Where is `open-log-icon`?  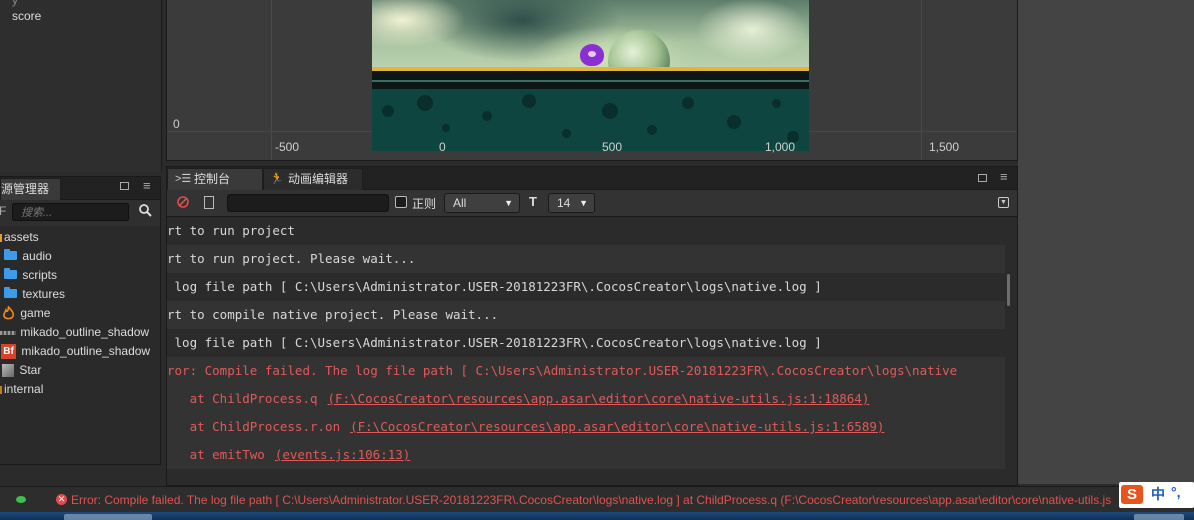 open-log-icon is located at coordinates (209, 202).